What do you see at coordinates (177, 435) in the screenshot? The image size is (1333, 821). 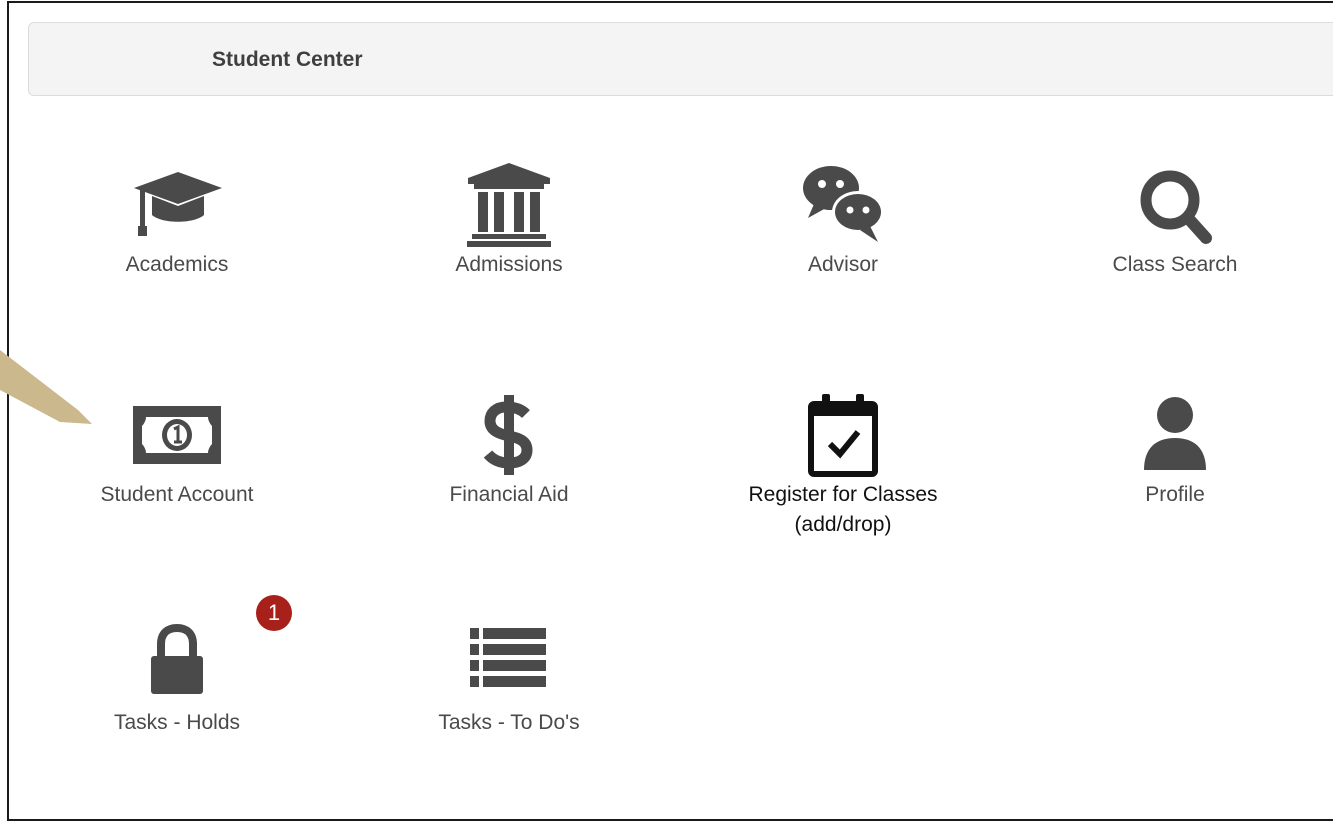 I see `money-bill-icon` at bounding box center [177, 435].